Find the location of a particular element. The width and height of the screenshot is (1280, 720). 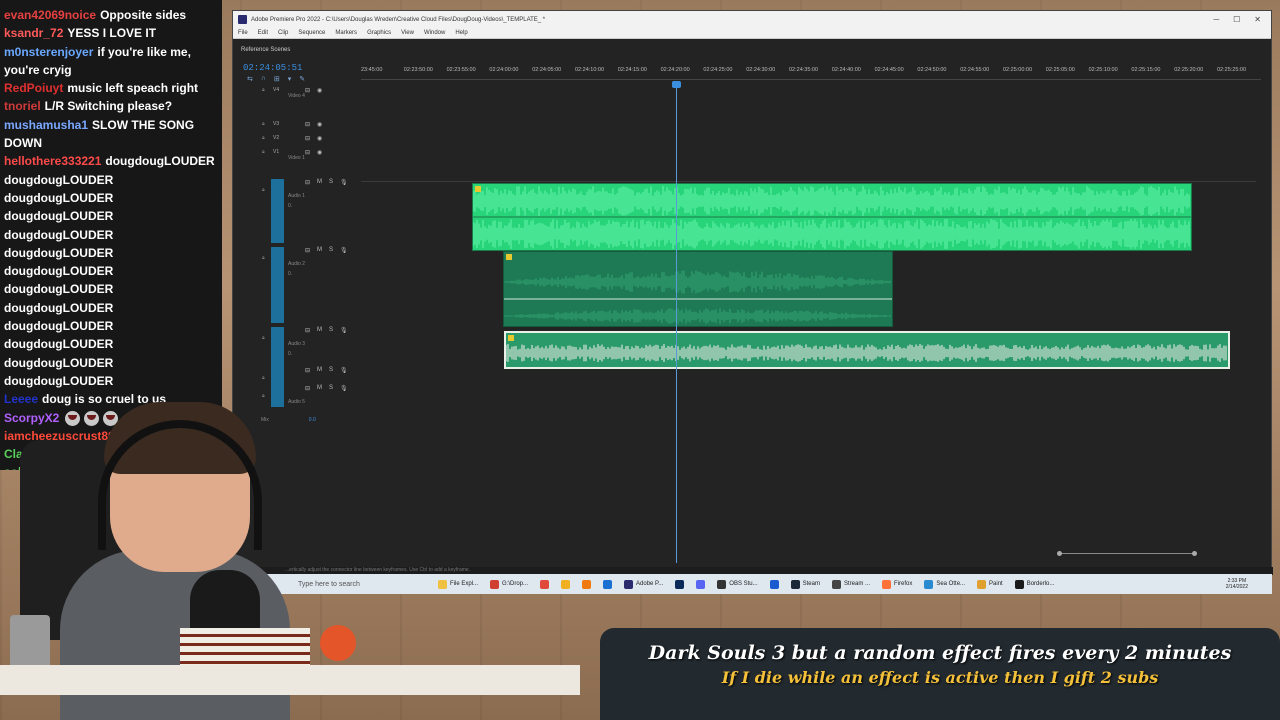

snap-icon: ∩ is located at coordinates (263, 79).